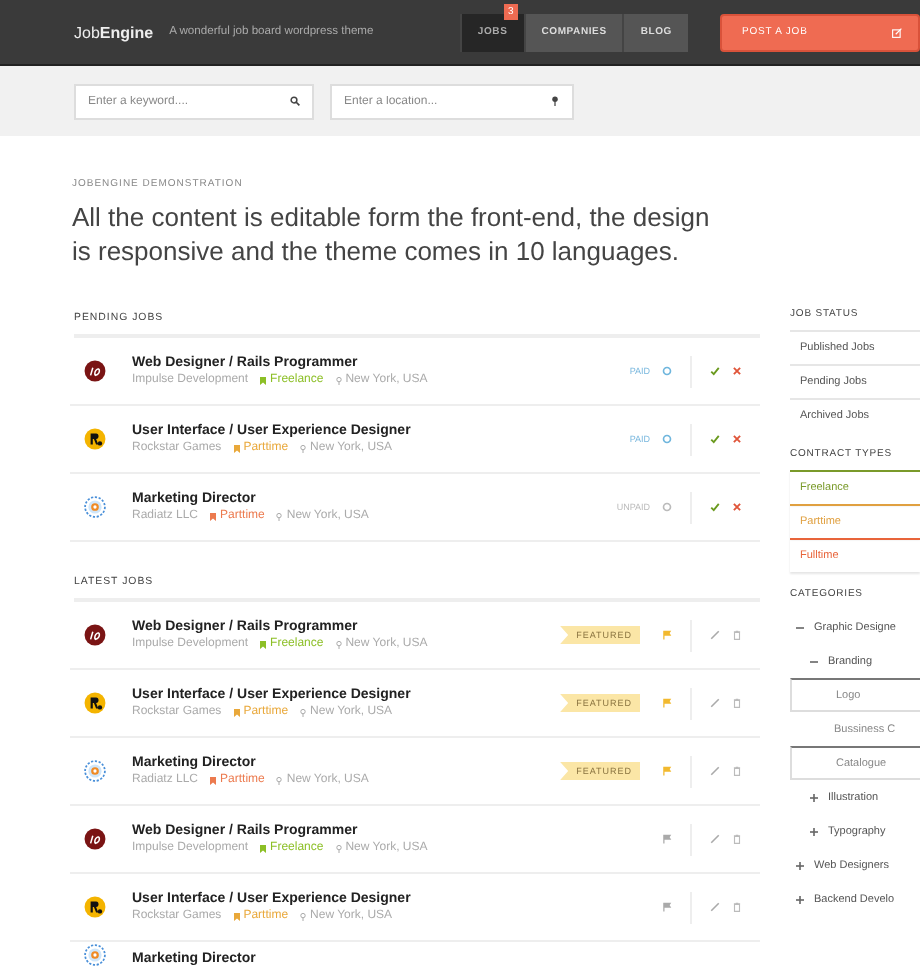 The image size is (920, 970). I want to click on edit-icon, so click(897, 32).